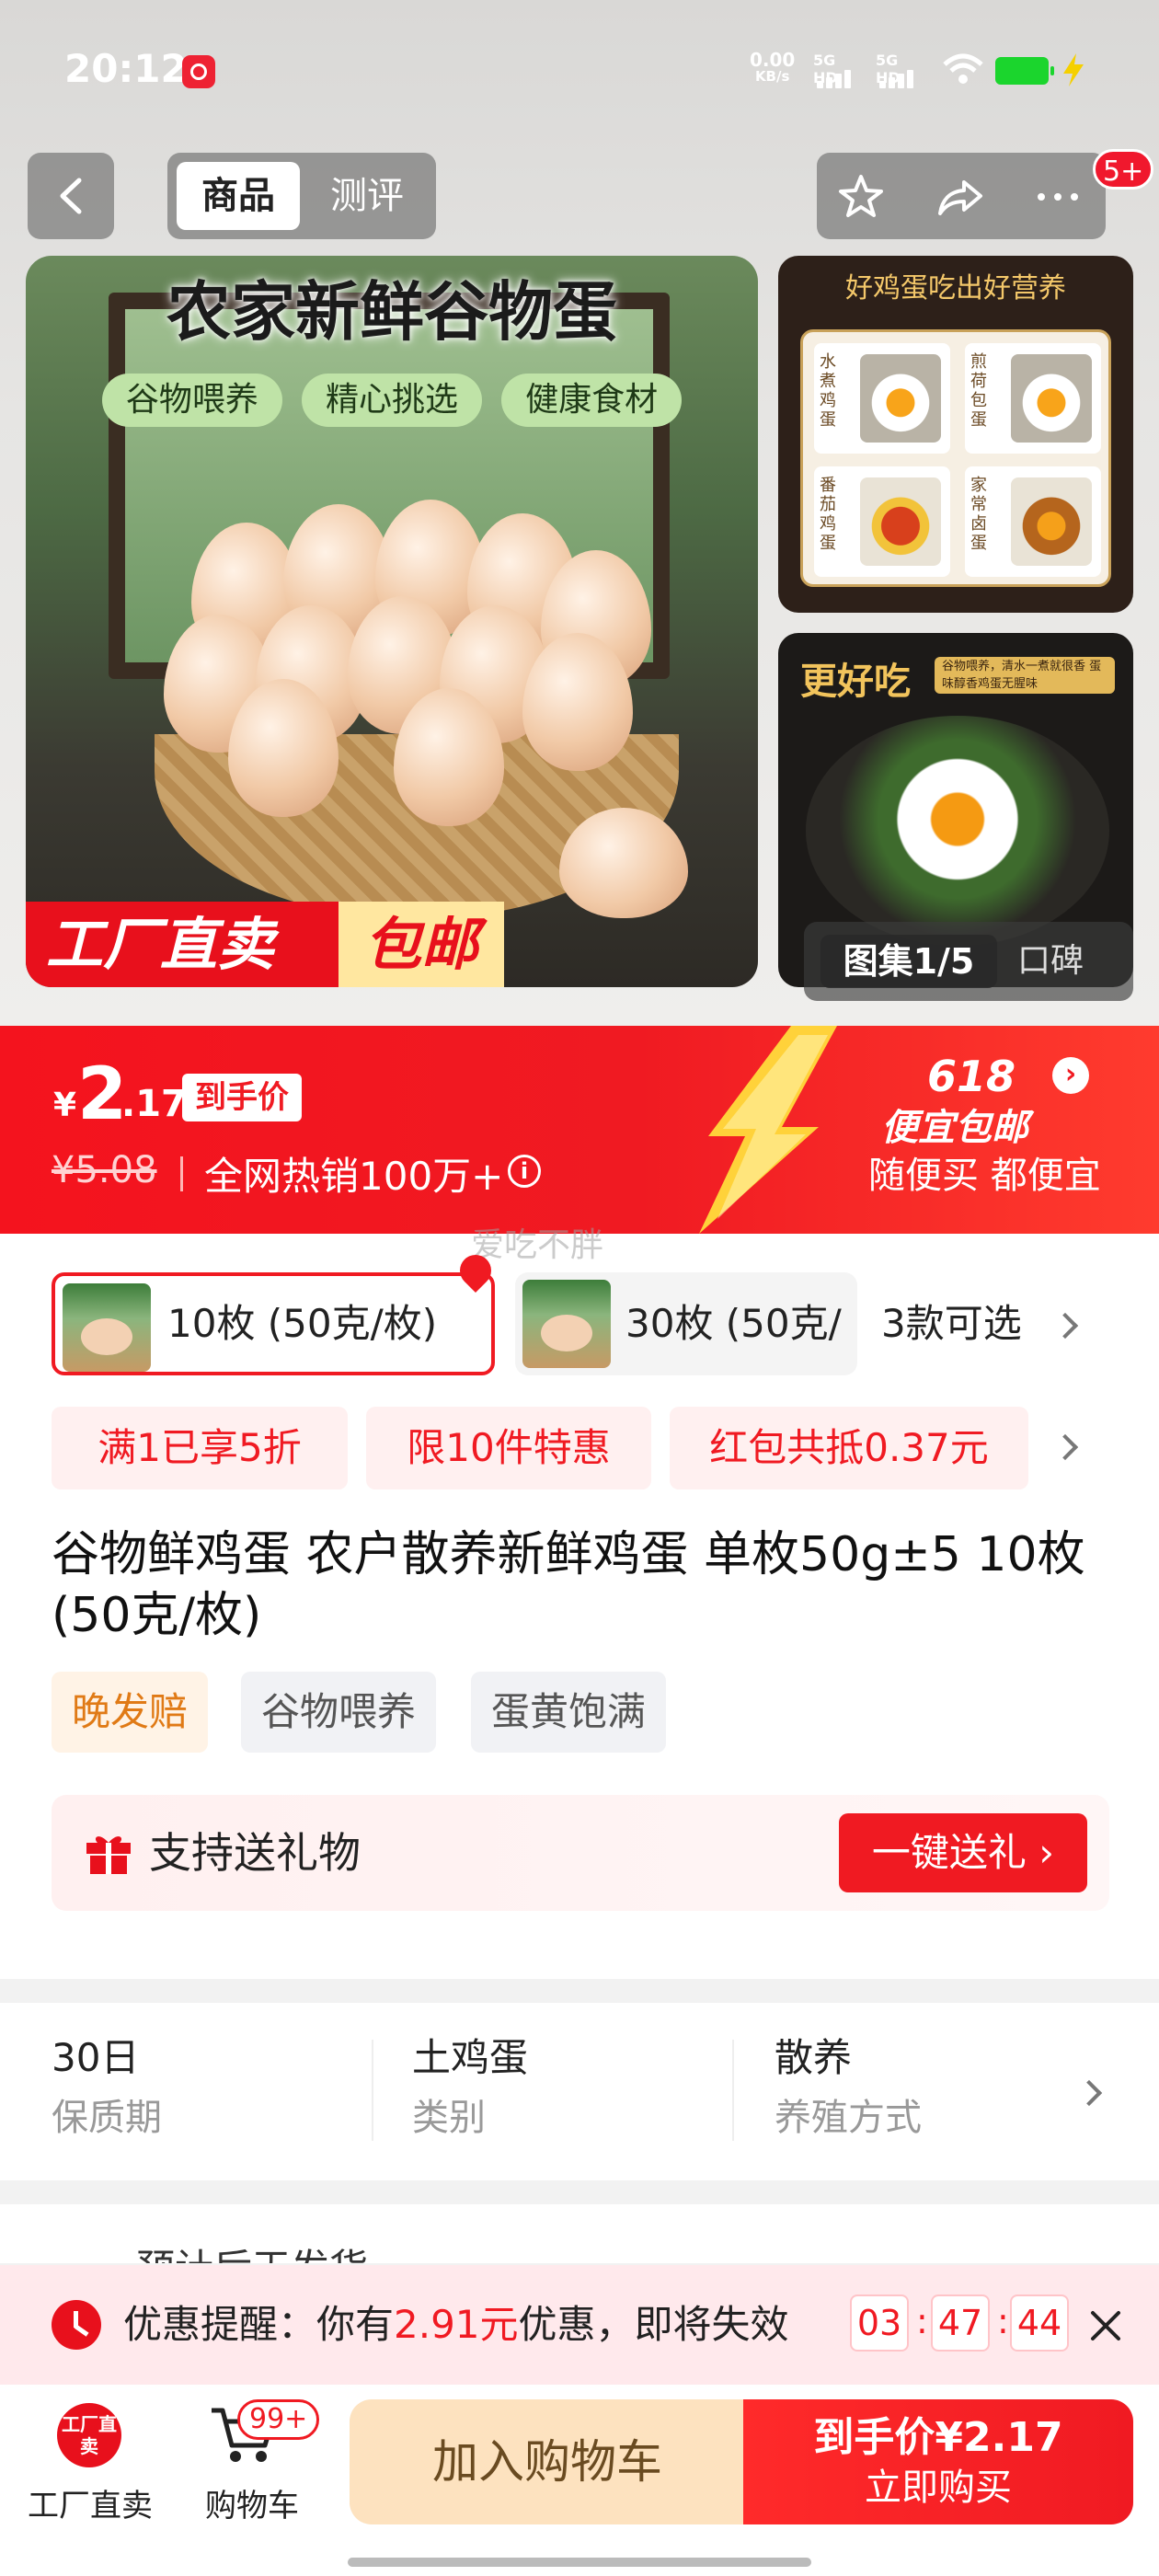 This screenshot has height=2576, width=1159. I want to click on price-decimal: .17, so click(154, 1104).